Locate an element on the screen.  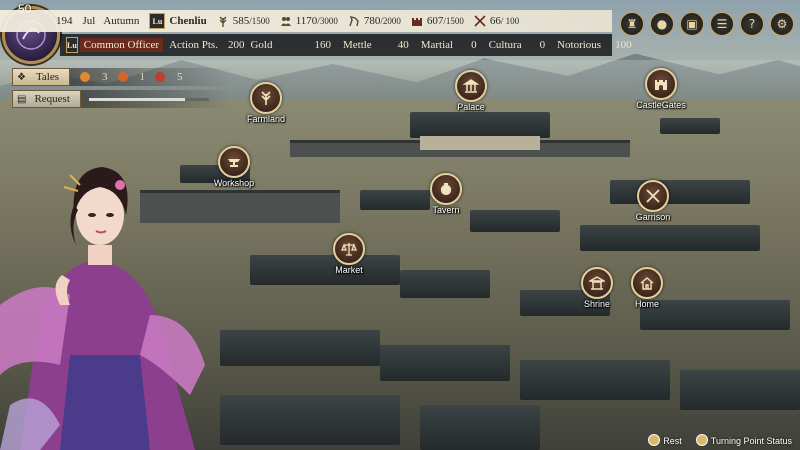
garrison-marker: Garrison is located at coordinates (653, 201).